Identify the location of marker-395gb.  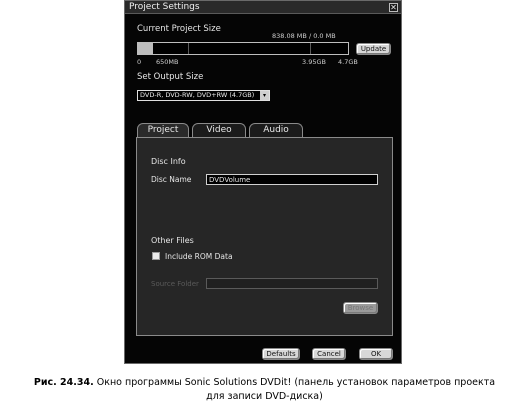
(310, 48).